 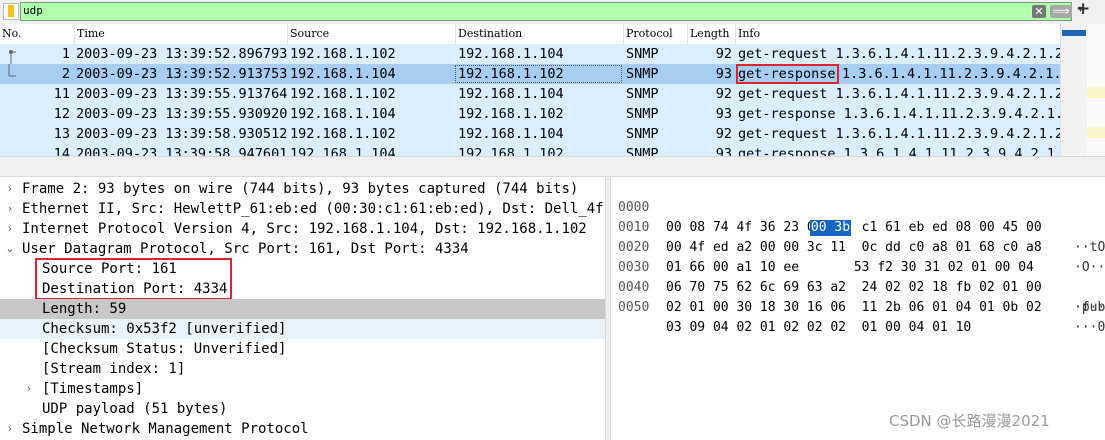 I want to click on column-header-source: Source, so click(x=371, y=34).